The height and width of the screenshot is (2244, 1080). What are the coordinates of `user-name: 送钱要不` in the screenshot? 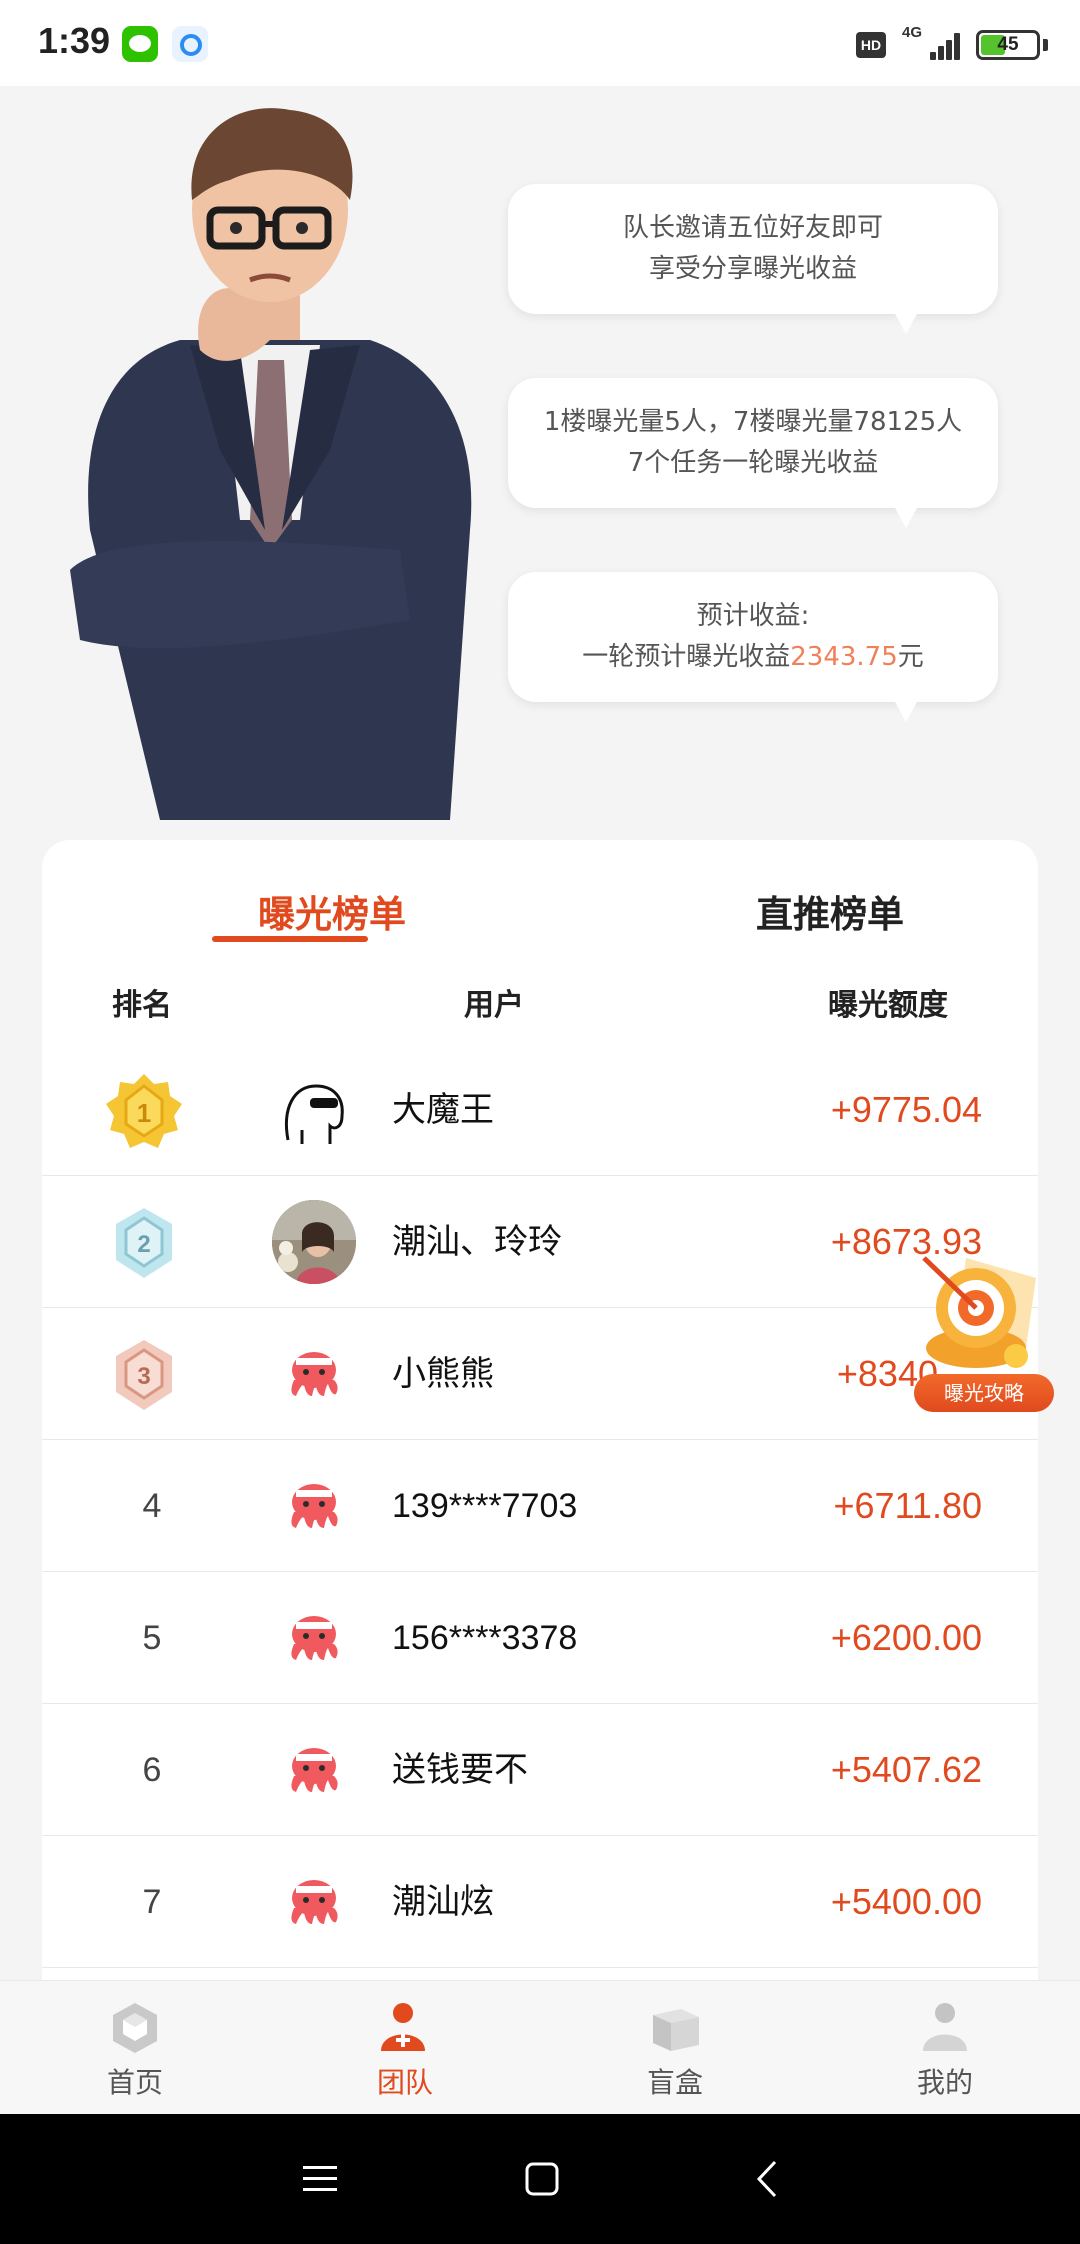 It's located at (460, 1770).